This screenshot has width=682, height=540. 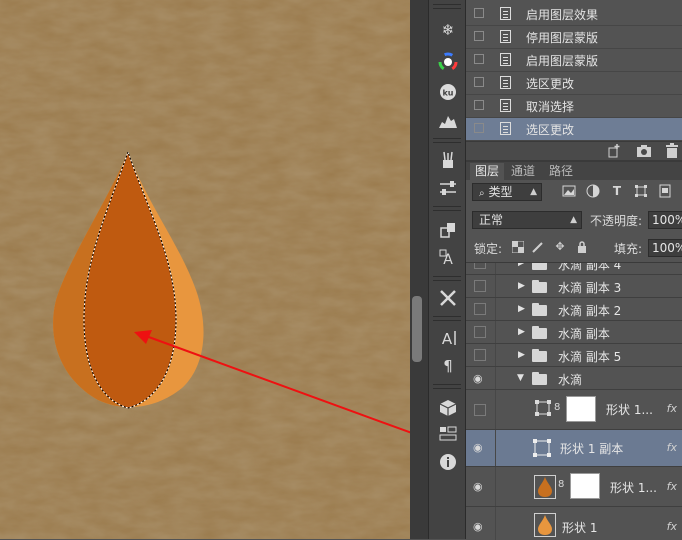 I want to click on lock-image-pixels-icon, so click(x=538, y=247).